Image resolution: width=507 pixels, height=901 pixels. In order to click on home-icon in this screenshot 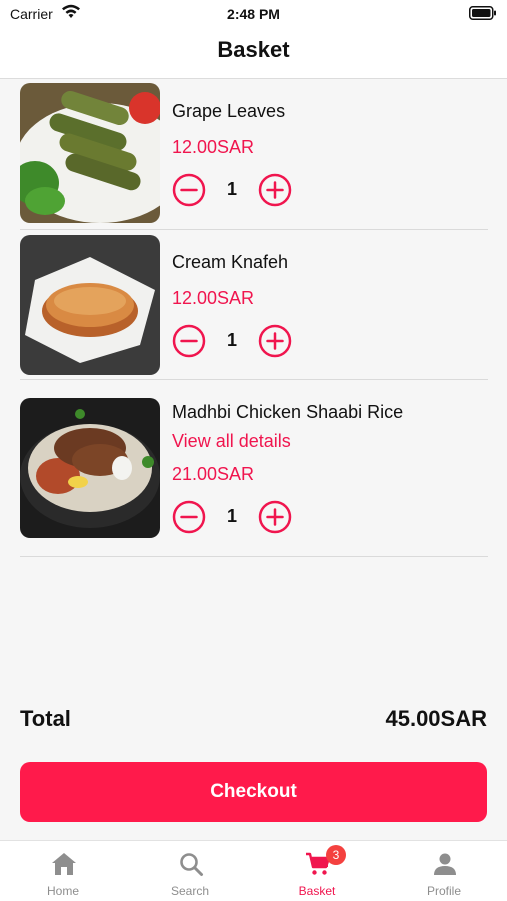, I will do `click(64, 864)`.